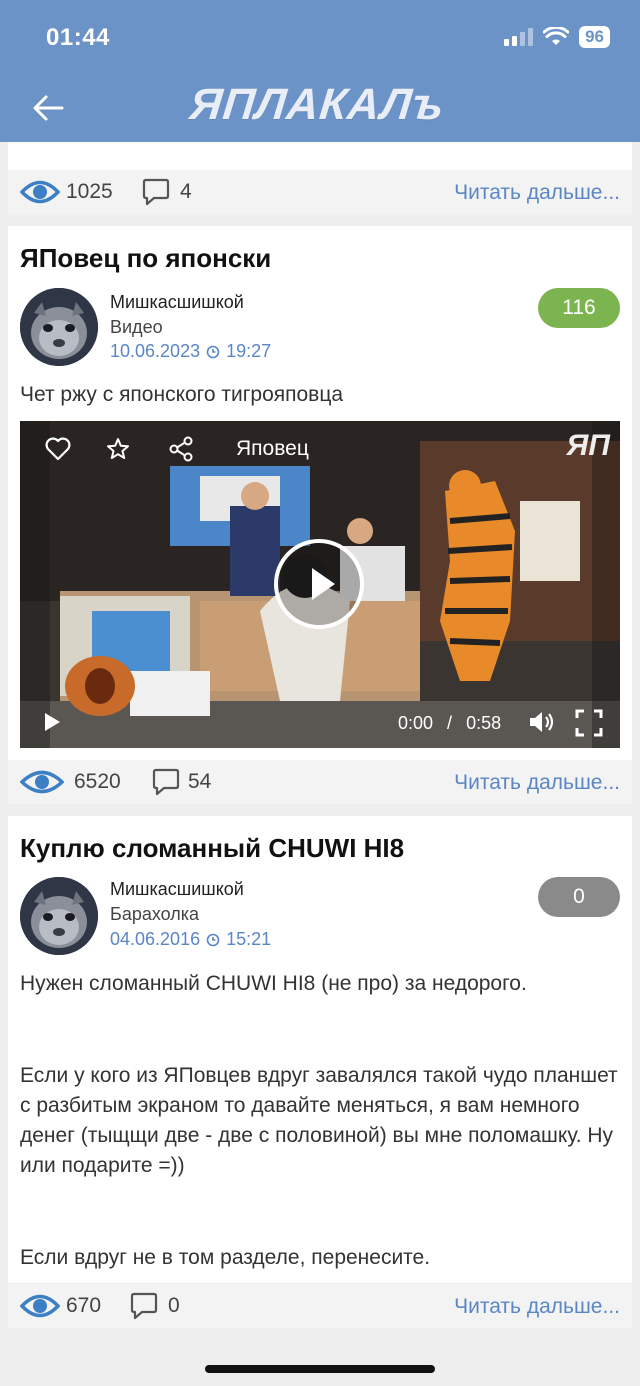 This screenshot has height=1386, width=640. What do you see at coordinates (174, 1305) in the screenshot?
I see `comments-count: 0` at bounding box center [174, 1305].